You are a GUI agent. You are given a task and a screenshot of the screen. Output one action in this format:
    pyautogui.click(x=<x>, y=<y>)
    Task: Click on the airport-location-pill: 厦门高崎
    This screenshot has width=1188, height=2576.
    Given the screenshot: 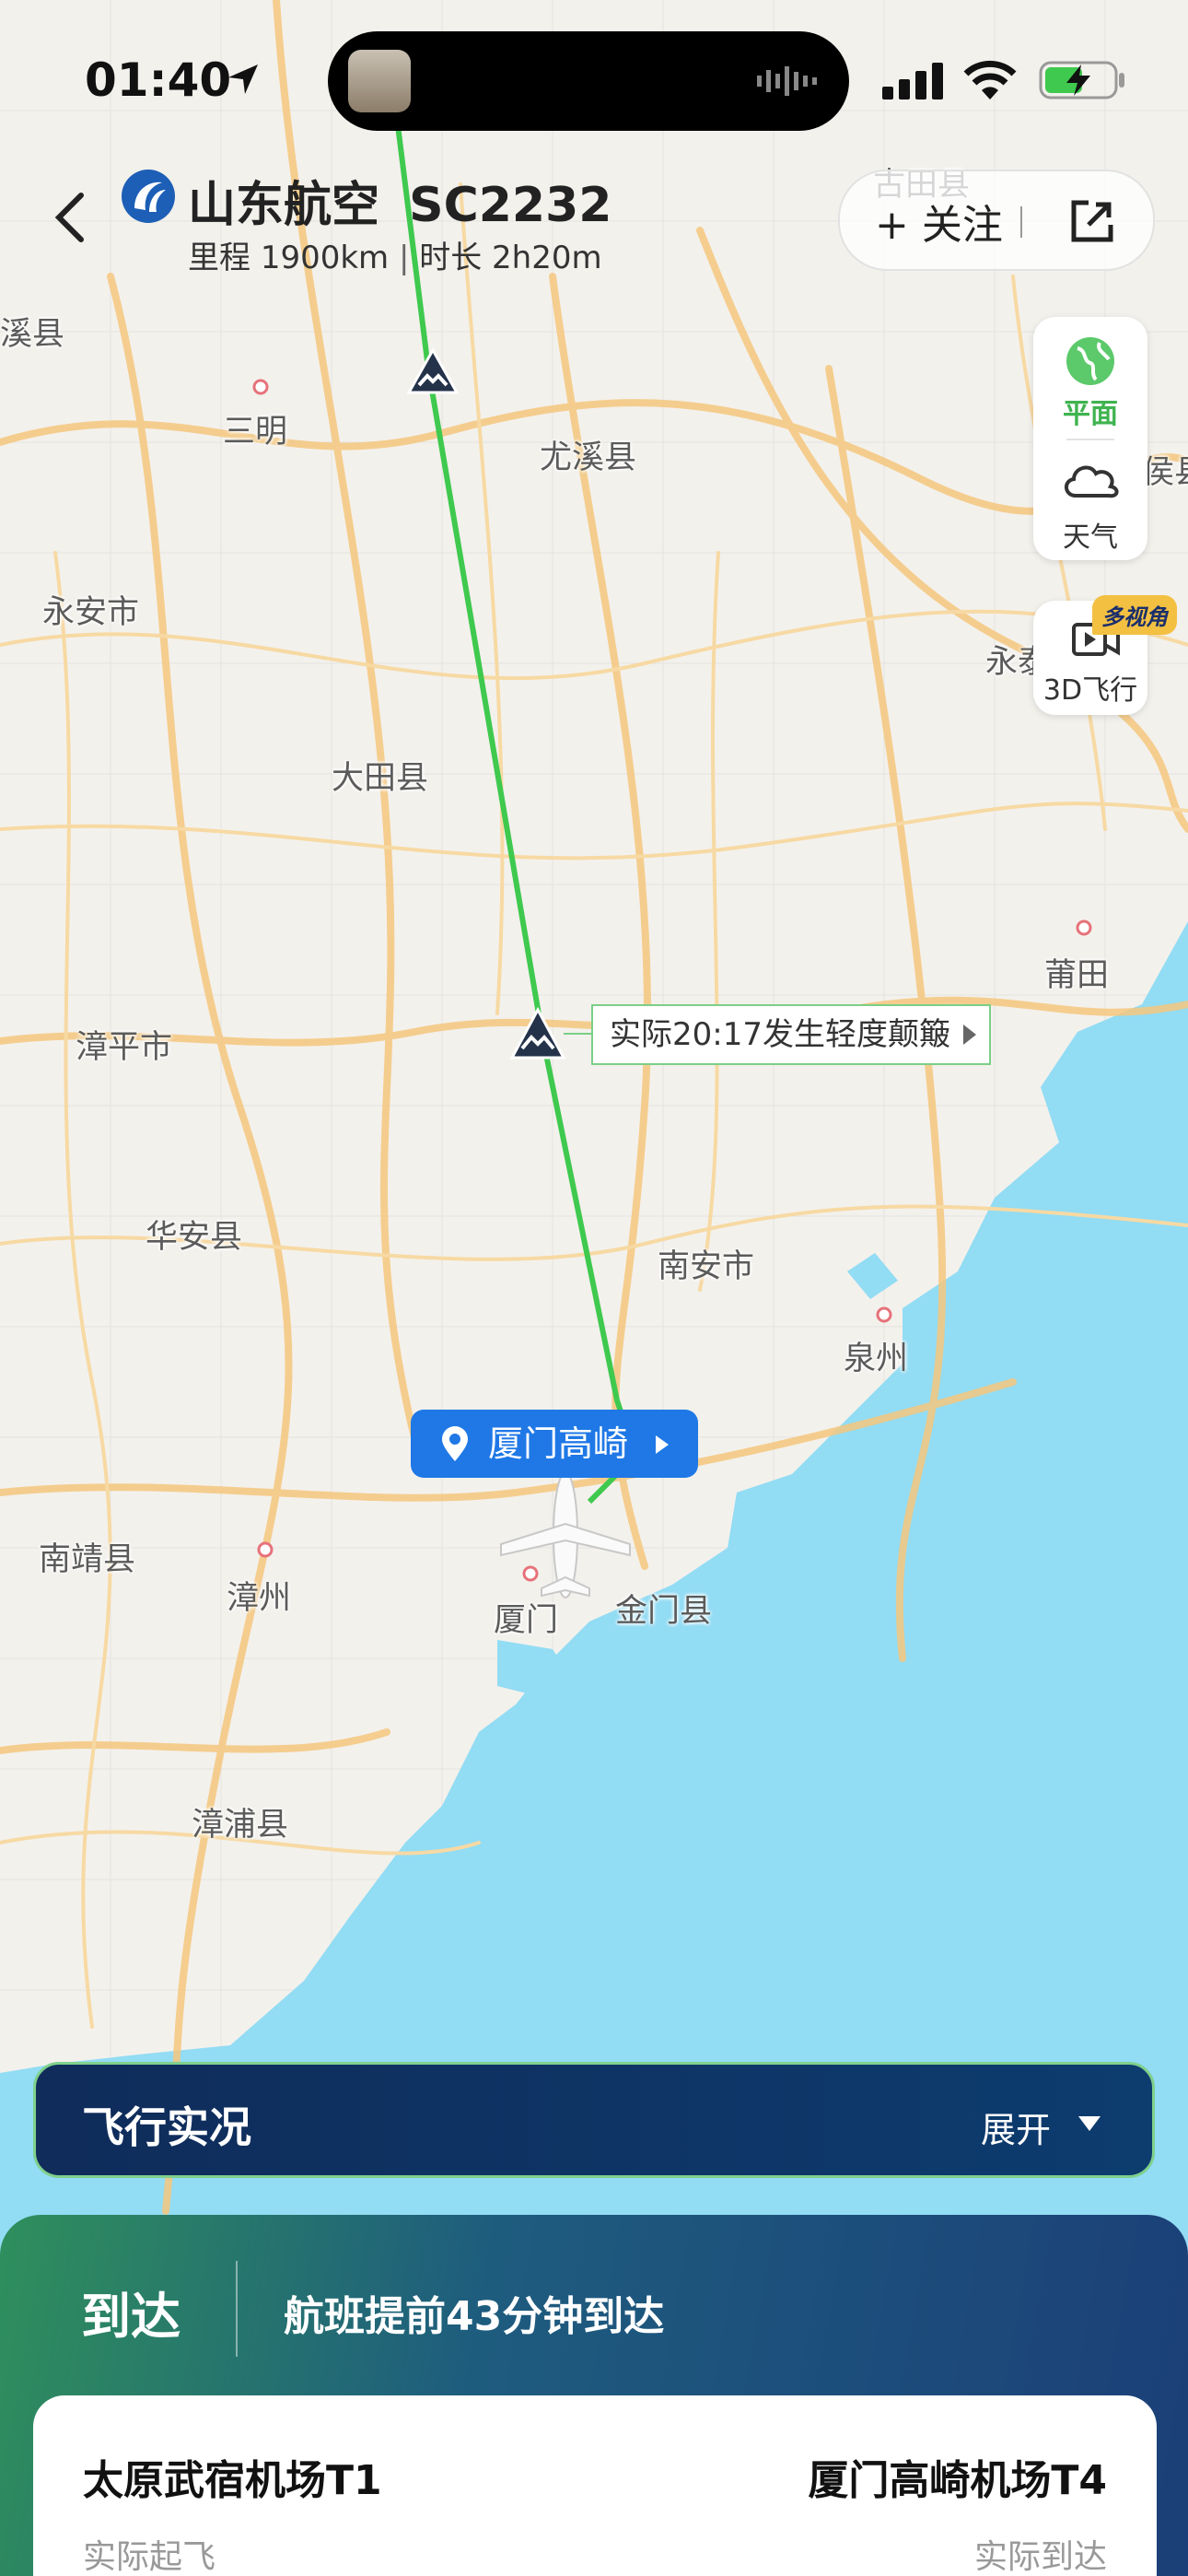 What is the action you would take?
    pyautogui.click(x=555, y=1444)
    